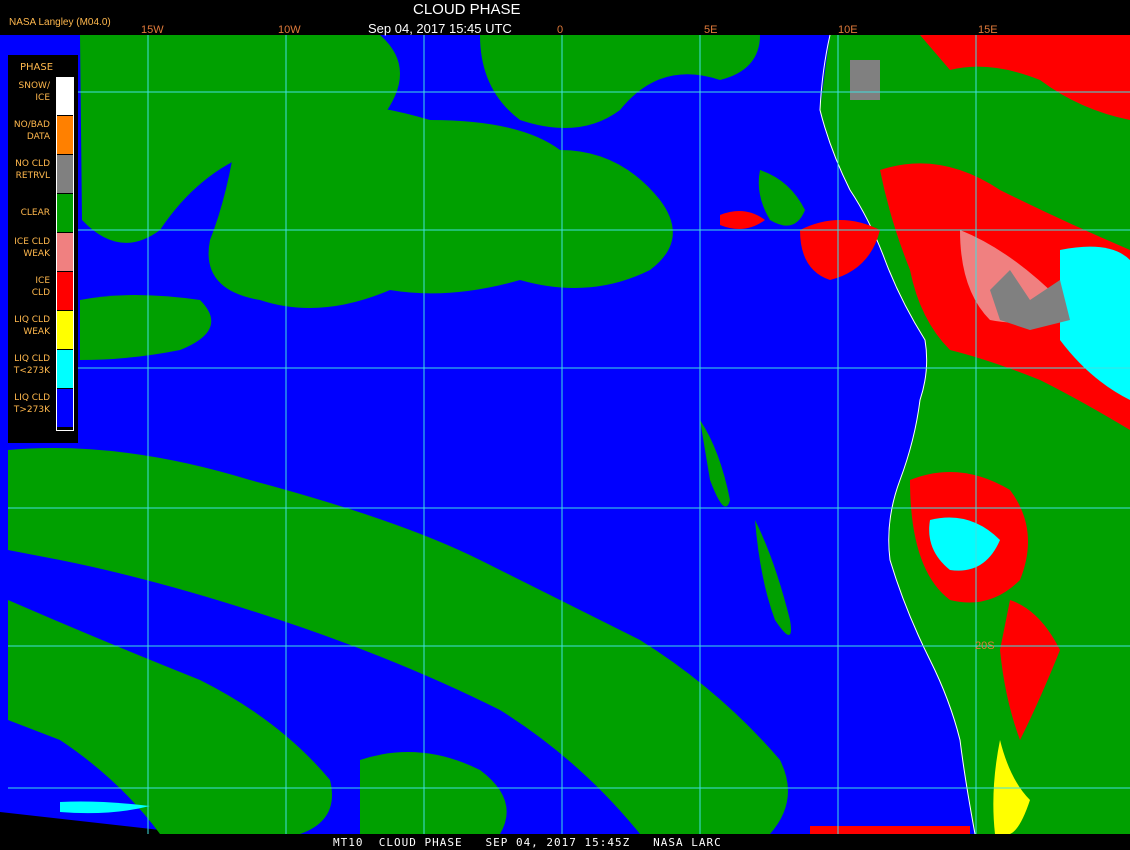 This screenshot has width=1130, height=850. I want to click on no-retrieval-coast, so click(865, 80).